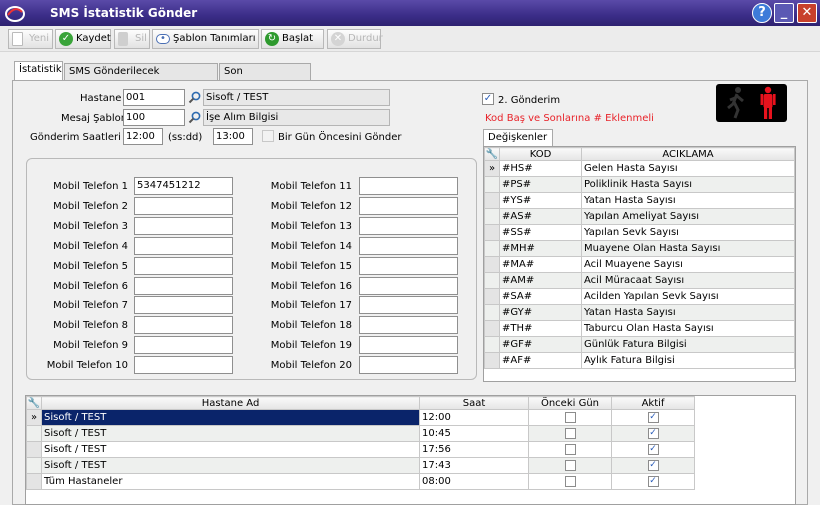 This screenshot has height=505, width=820. Describe the element at coordinates (540, 154) in the screenshot. I see `column-header-kod: KOD` at that location.